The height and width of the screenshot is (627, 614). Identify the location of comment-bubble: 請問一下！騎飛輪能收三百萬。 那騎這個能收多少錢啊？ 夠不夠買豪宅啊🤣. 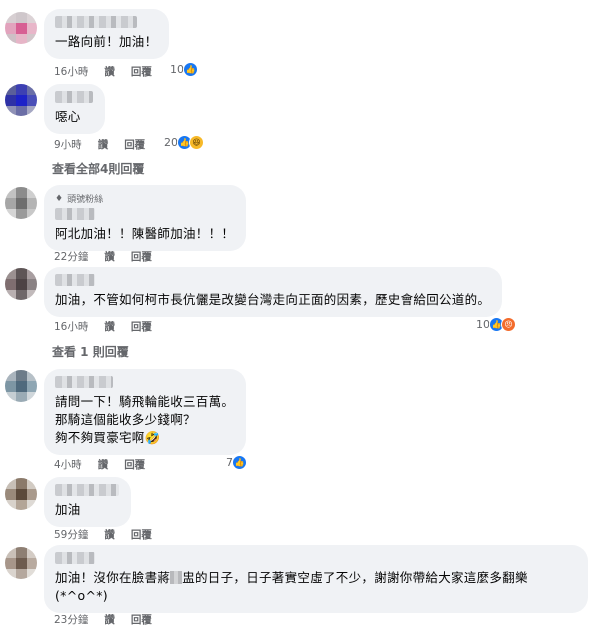
(145, 412).